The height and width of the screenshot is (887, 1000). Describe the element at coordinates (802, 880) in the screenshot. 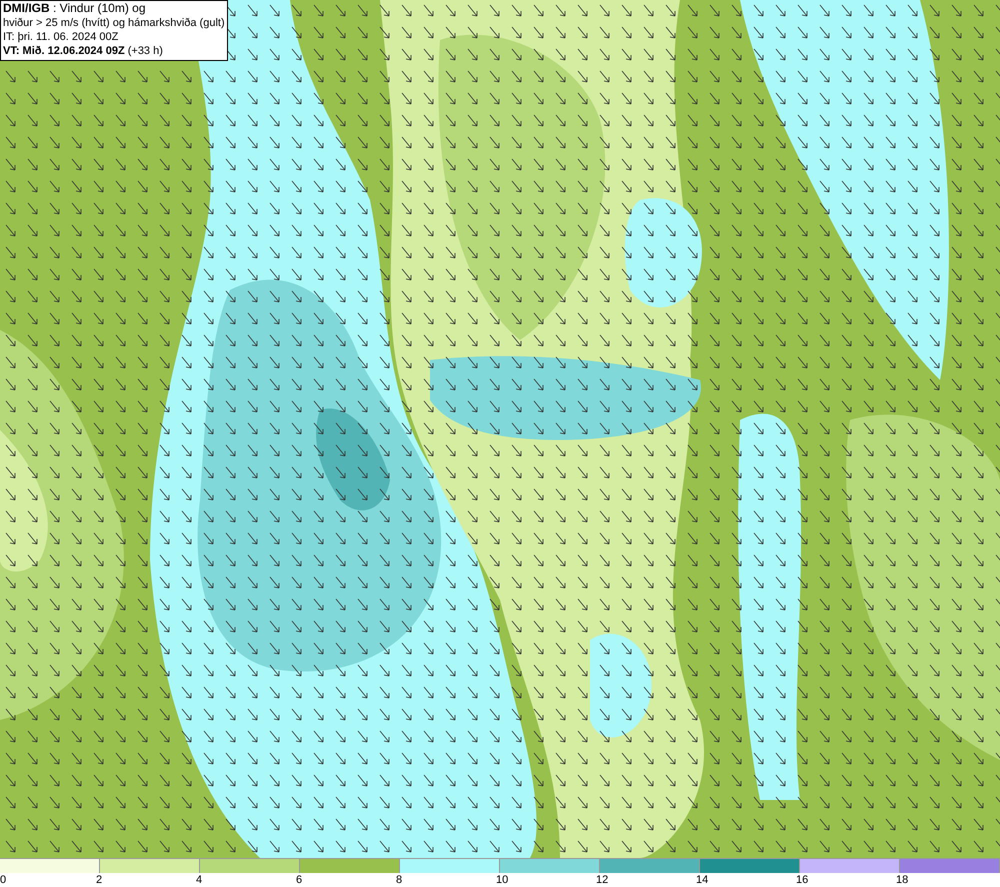

I see `legend-label: 16` at that location.